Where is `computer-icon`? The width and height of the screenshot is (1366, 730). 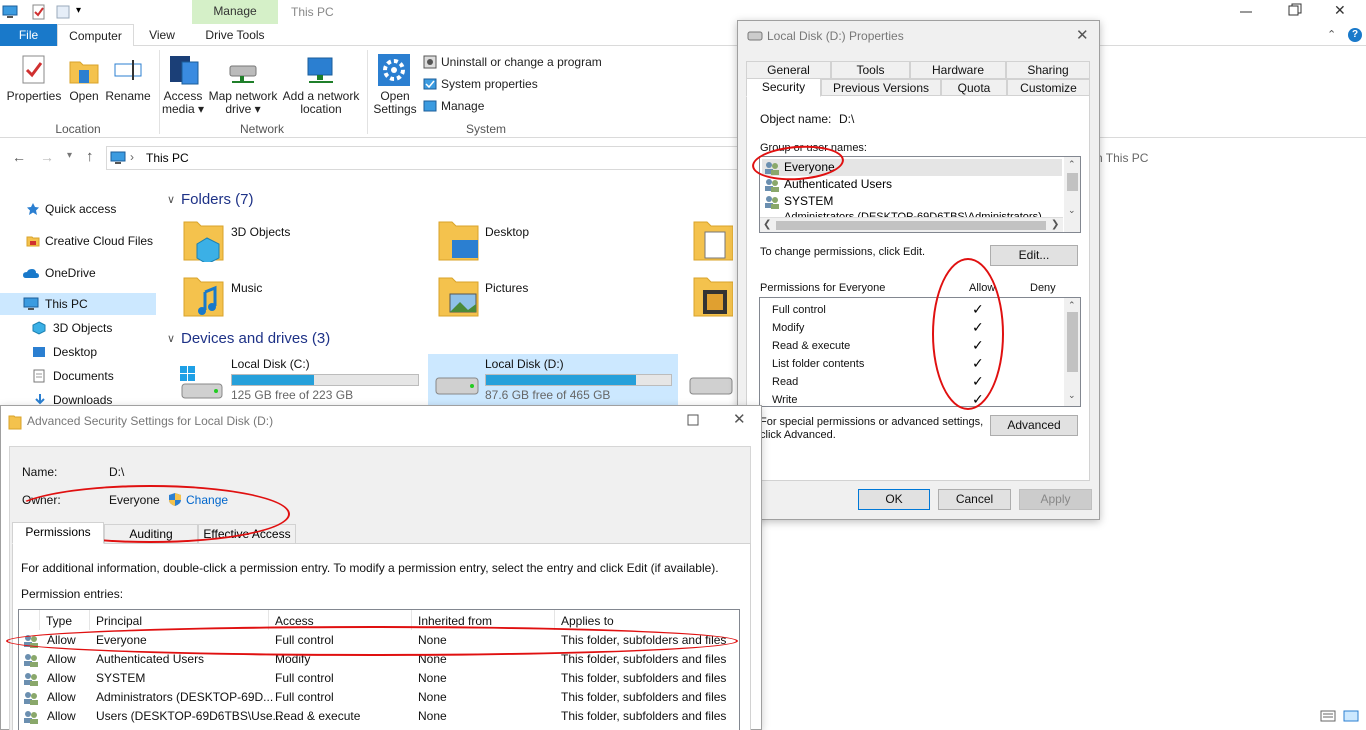 computer-icon is located at coordinates (31, 303).